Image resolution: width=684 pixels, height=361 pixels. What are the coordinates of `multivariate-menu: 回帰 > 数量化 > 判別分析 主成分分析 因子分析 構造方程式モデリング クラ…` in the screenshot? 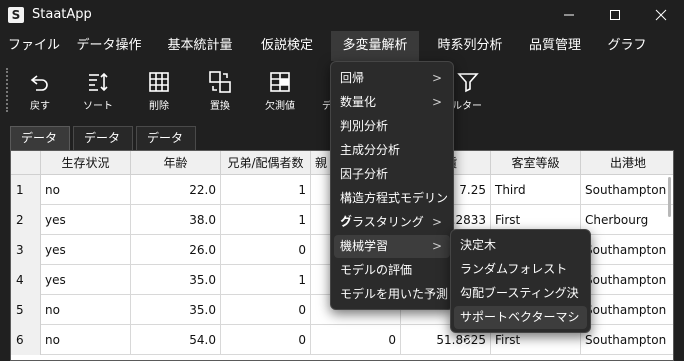 It's located at (392, 185).